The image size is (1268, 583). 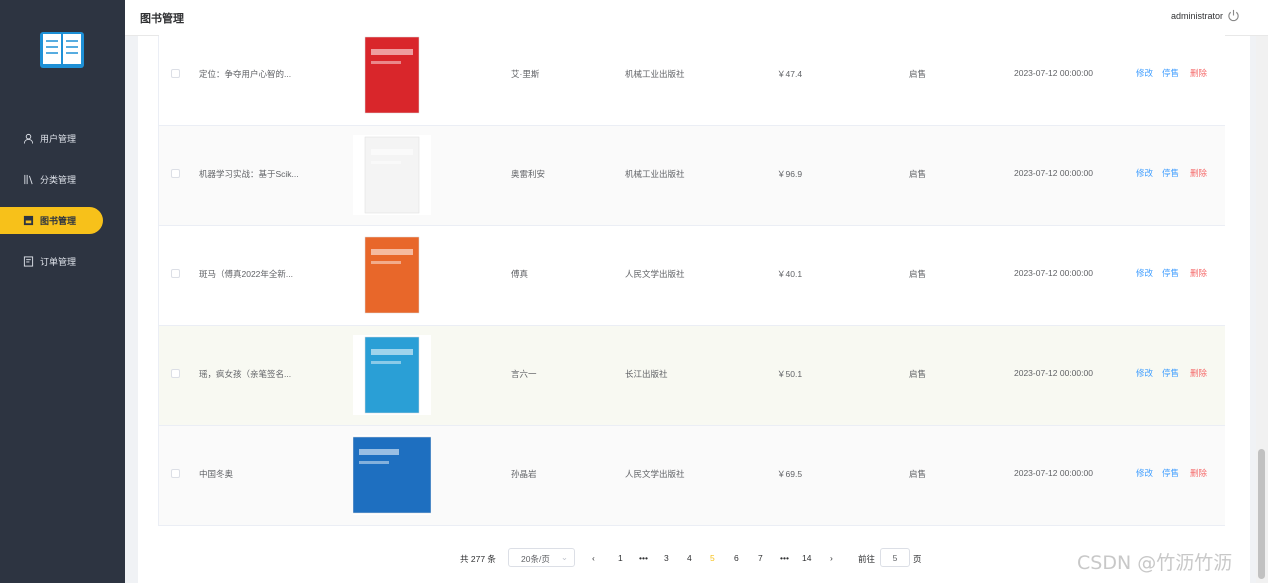 What do you see at coordinates (689, 558) in the screenshot?
I see `page-4: 4` at bounding box center [689, 558].